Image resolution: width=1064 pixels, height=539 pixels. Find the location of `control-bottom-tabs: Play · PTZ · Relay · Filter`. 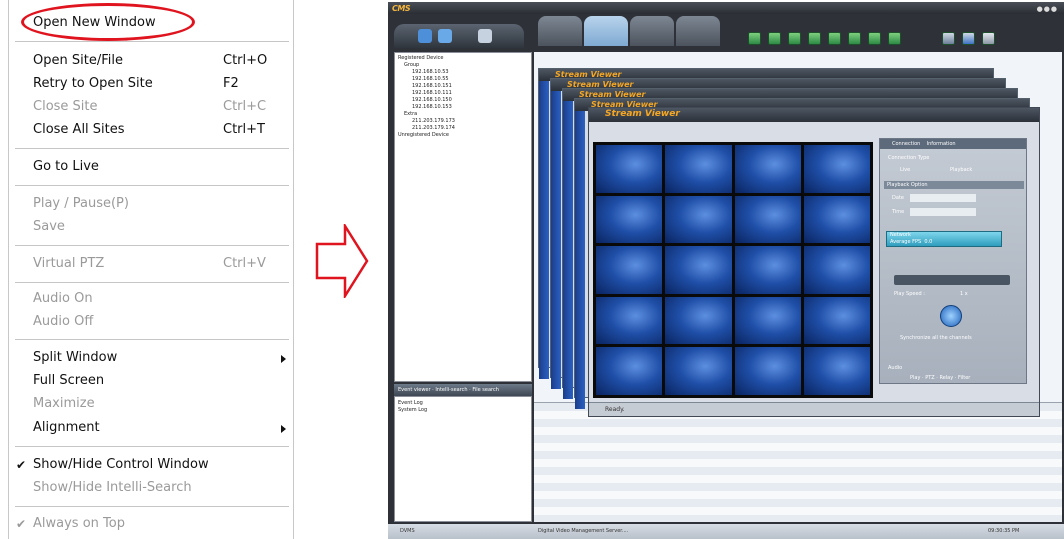

control-bottom-tabs: Play · PTZ · Relay · Filter is located at coordinates (940, 378).